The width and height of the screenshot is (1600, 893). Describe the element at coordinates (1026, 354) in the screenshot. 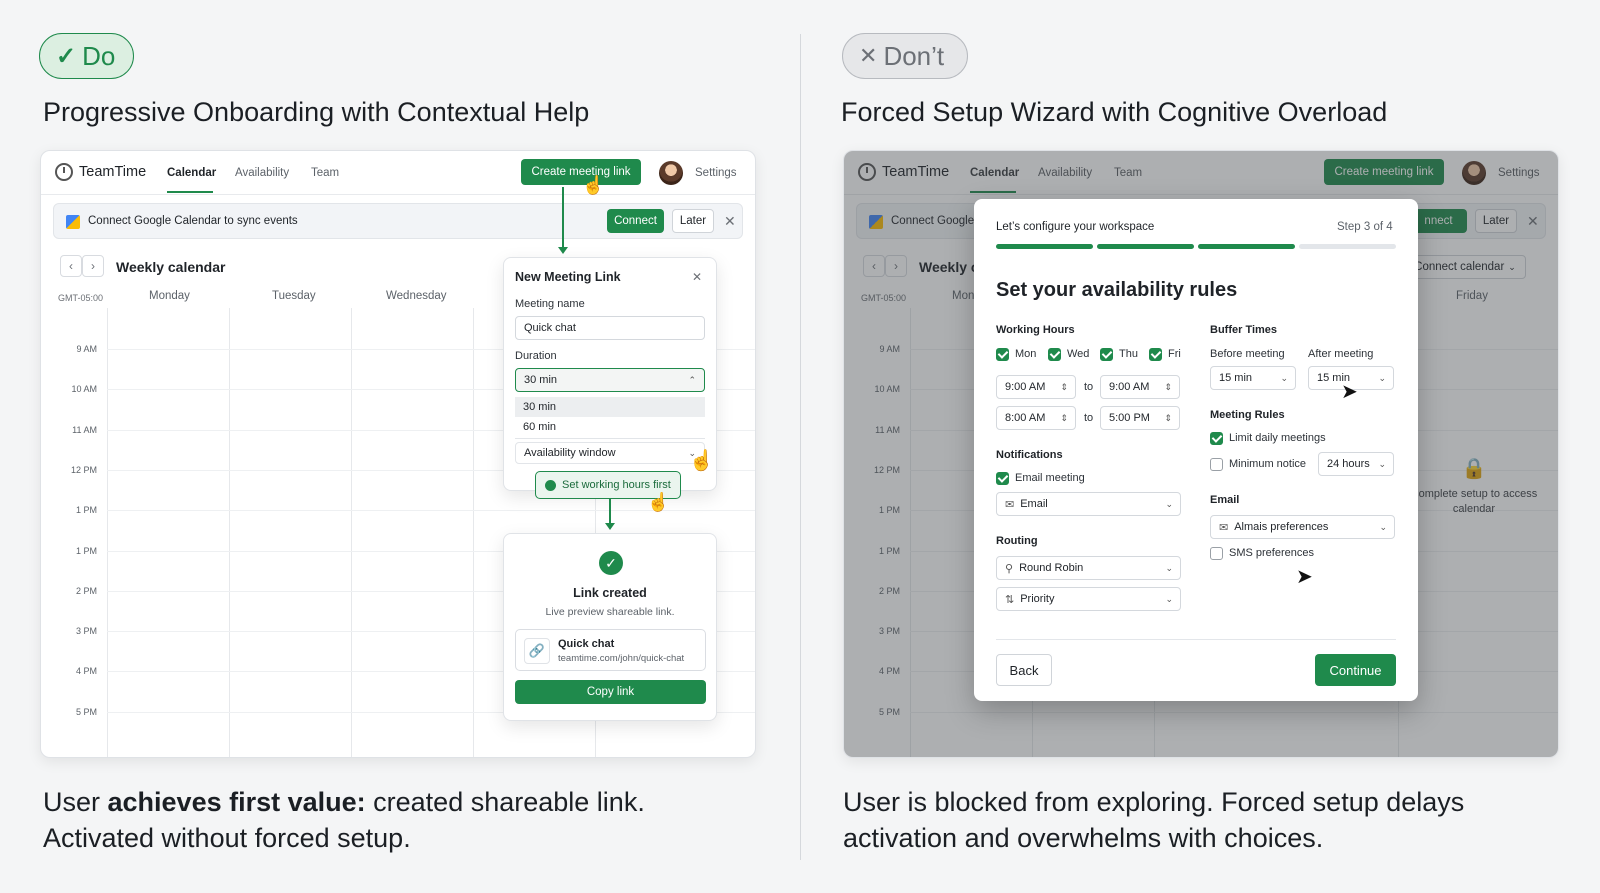

I see `day-mon-label: Mon` at that location.